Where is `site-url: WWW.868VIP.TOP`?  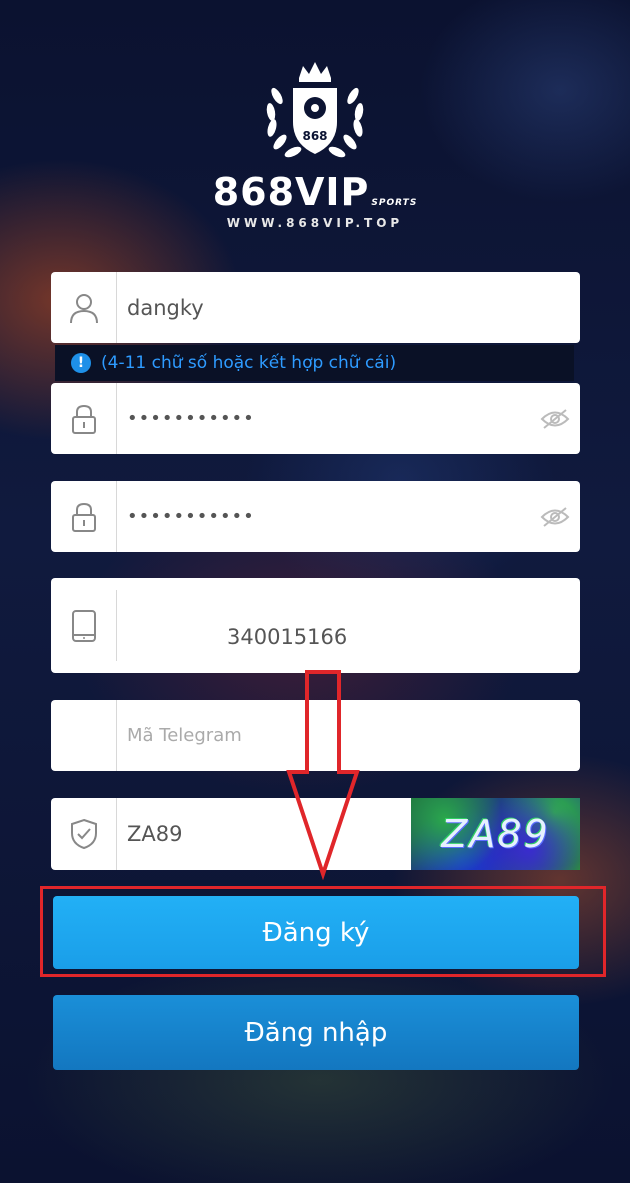 site-url: WWW.868VIP.TOP is located at coordinates (315, 223).